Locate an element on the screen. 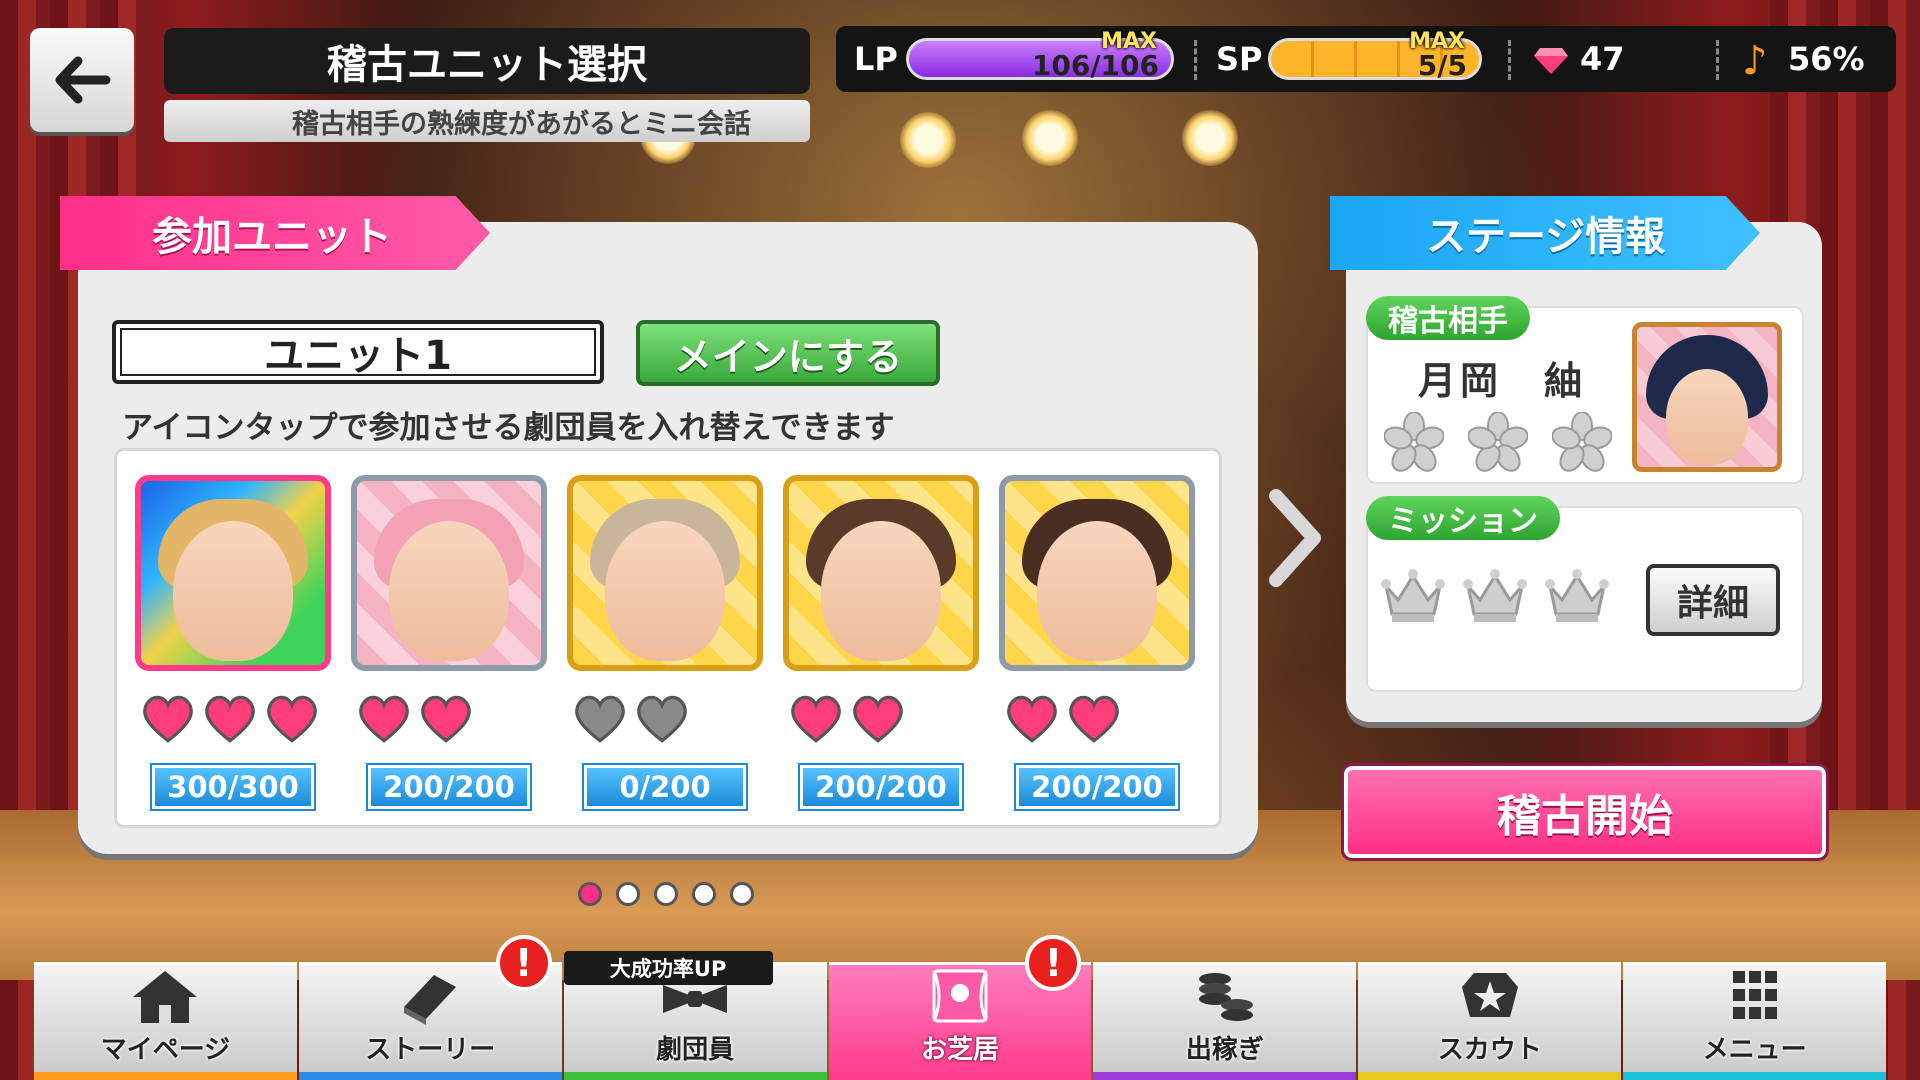 This screenshot has width=1920, height=1080. nav-label: ストーリー is located at coordinates (430, 1050).